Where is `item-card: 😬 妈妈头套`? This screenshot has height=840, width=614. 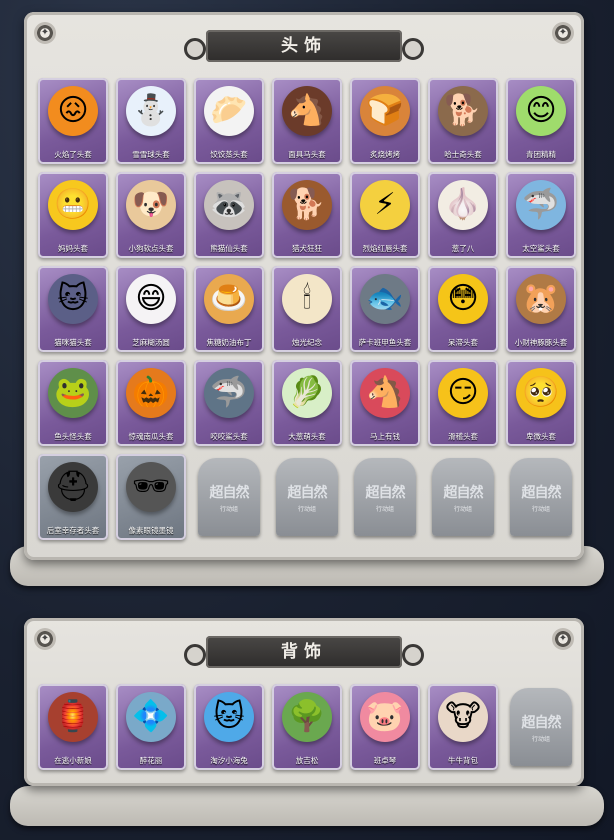 item-card: 😬 妈妈头套 is located at coordinates (73, 215).